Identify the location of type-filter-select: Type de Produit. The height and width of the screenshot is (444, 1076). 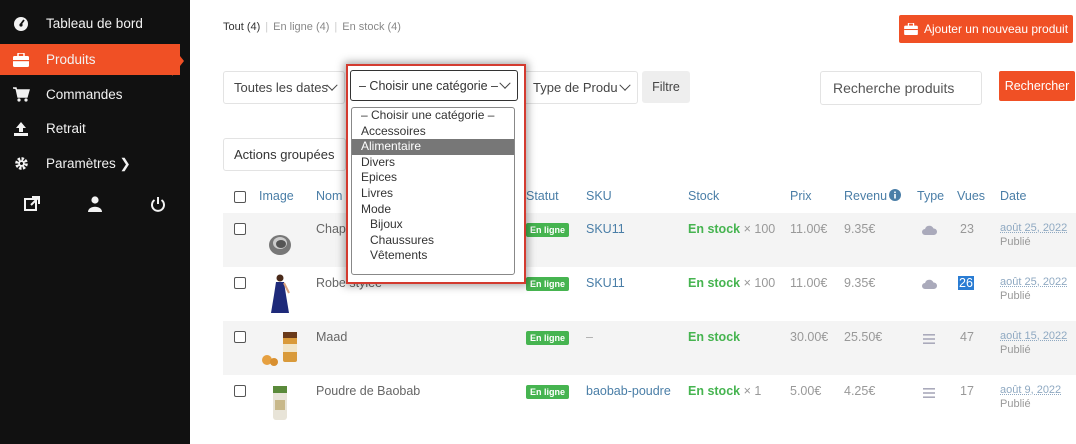
(580, 87).